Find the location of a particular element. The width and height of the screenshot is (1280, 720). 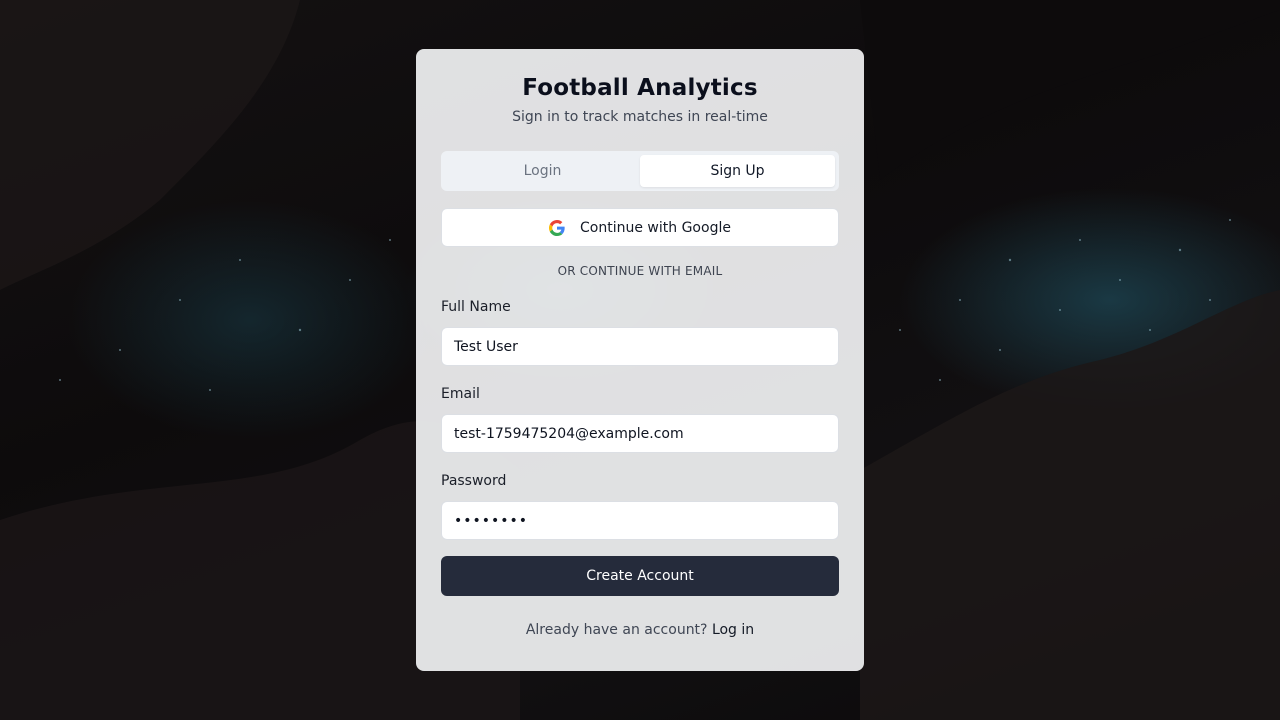

google-button-label: Continue with Google is located at coordinates (655, 227).